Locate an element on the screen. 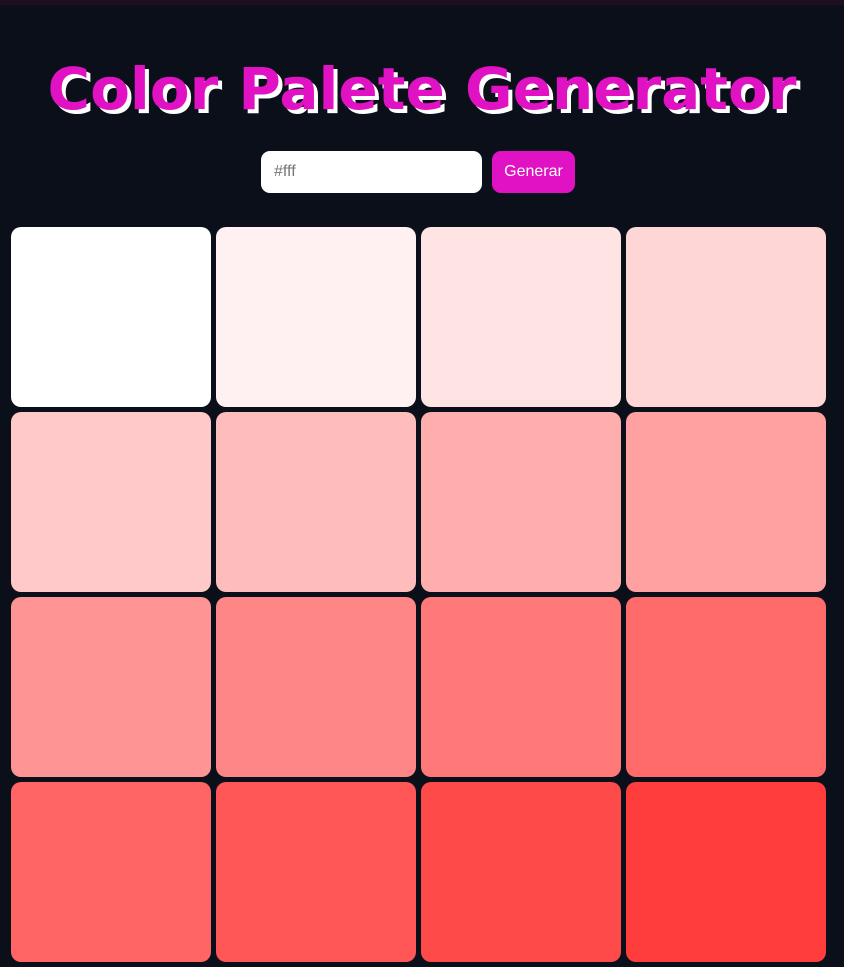 Image resolution: width=844 pixels, height=967 pixels. page-title: Color Palete Generator is located at coordinates (422, 89).